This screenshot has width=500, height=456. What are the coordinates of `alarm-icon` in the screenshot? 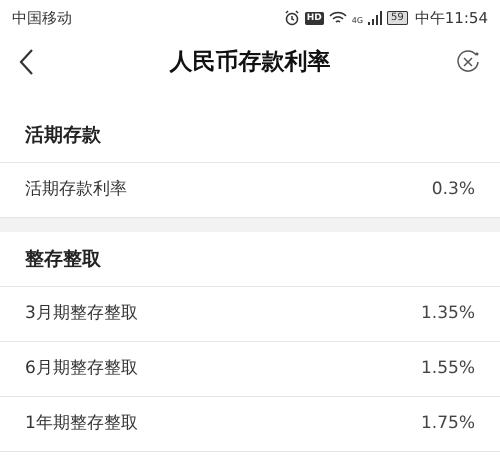 It's located at (292, 18).